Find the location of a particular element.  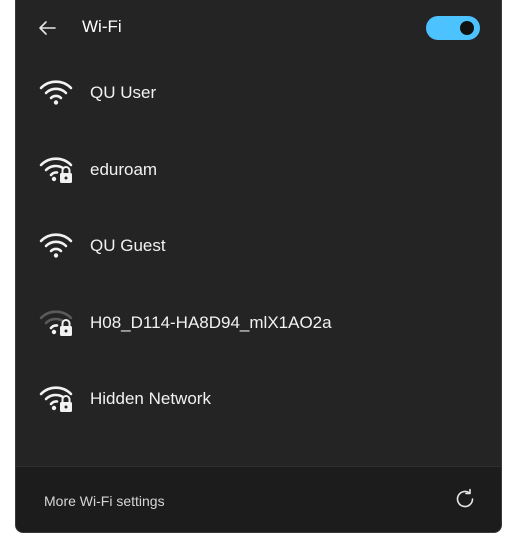

wifi-toggle is located at coordinates (453, 28).